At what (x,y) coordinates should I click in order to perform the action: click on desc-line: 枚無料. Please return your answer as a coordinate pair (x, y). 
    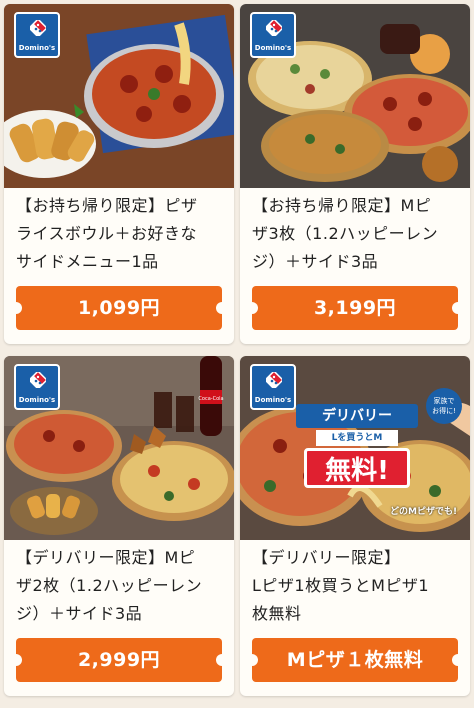
    Looking at the image, I should click on (277, 613).